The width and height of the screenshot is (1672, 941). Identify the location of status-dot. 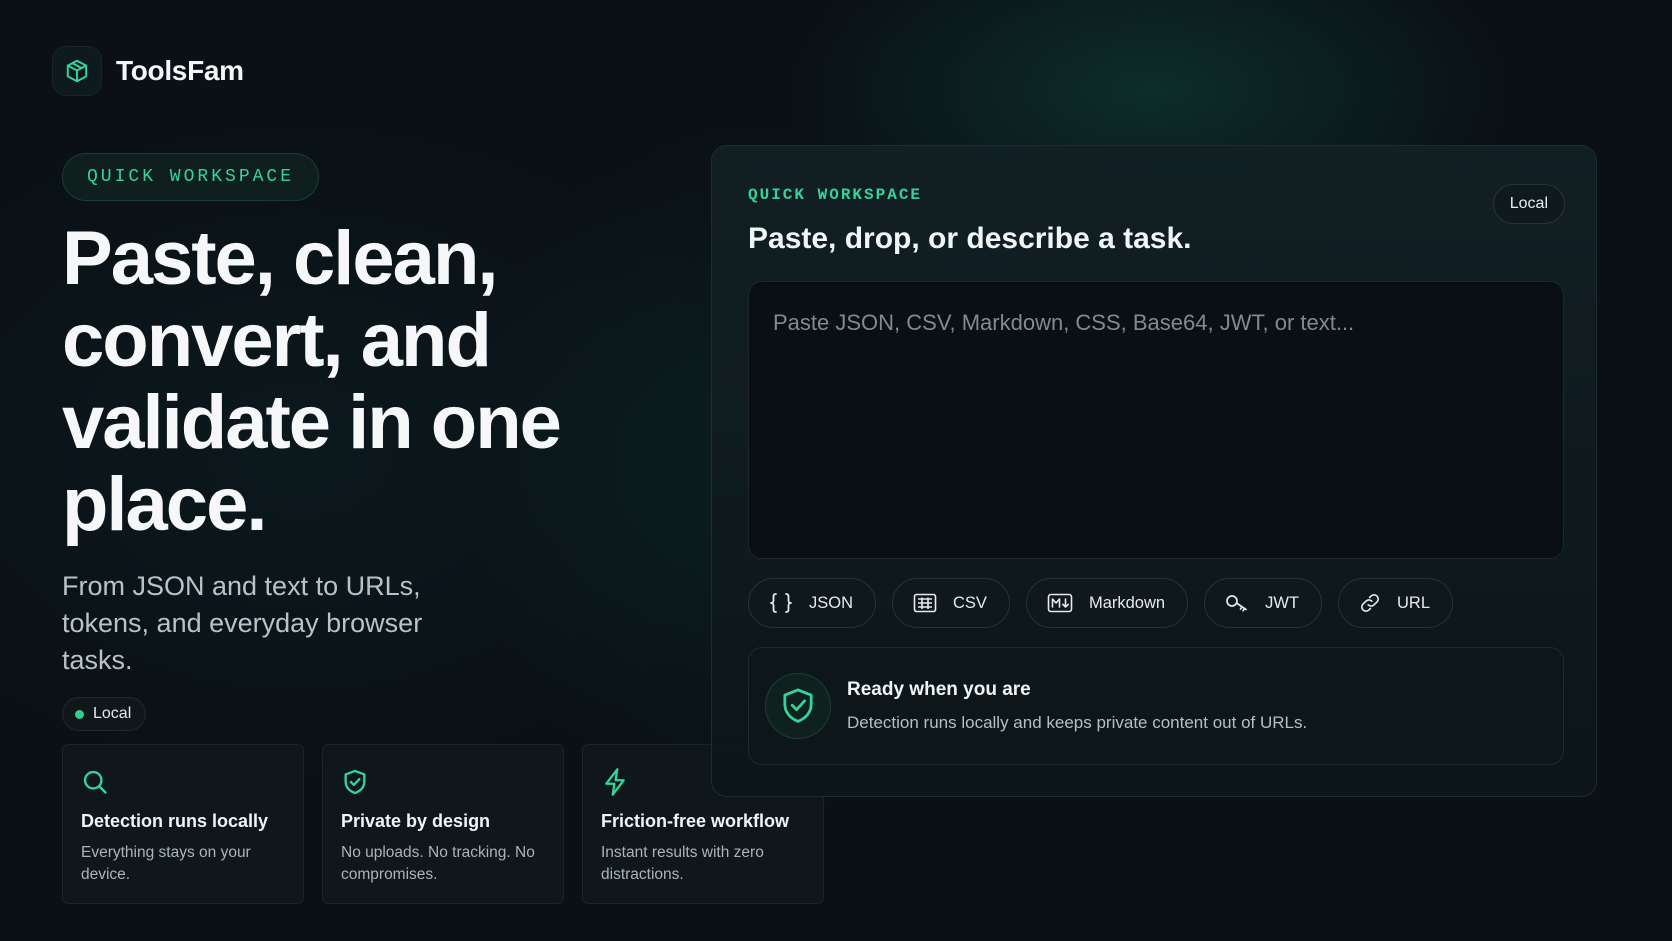
(79, 714).